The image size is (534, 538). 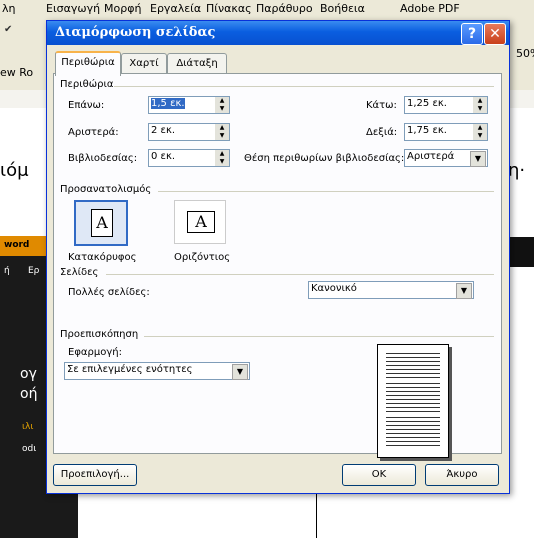 What do you see at coordinates (81, 272) in the screenshot?
I see `pages-group-label: Σελίδες` at bounding box center [81, 272].